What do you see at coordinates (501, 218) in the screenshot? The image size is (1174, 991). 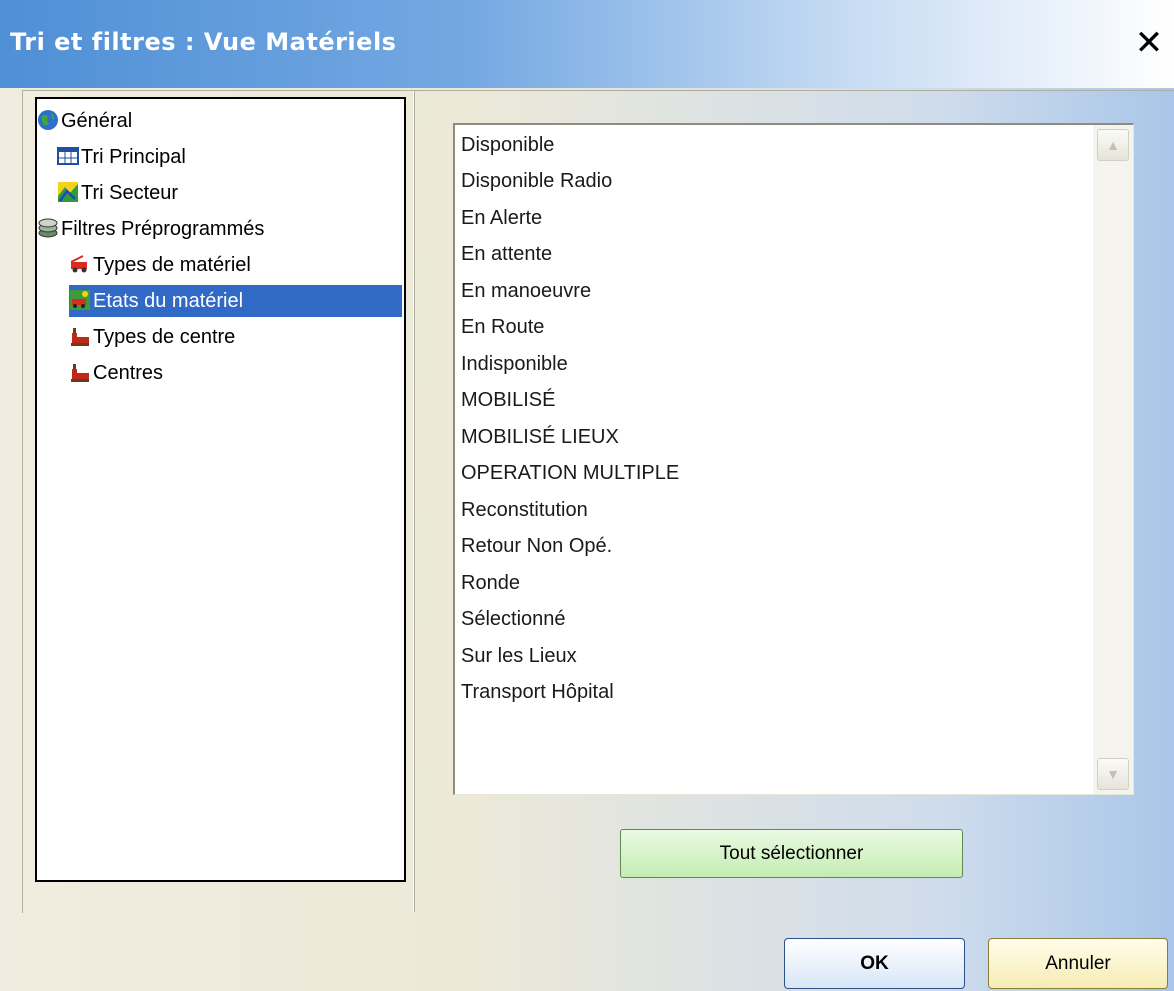 I see `list-item: En Alerte` at bounding box center [501, 218].